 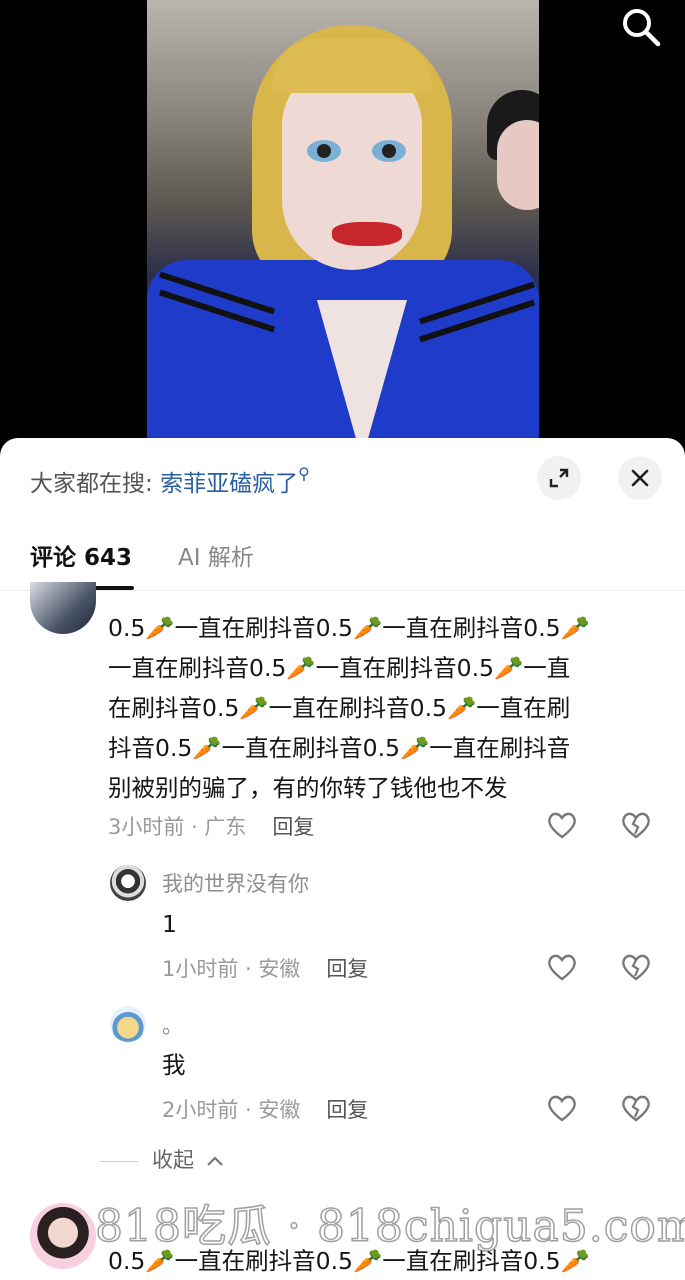 What do you see at coordinates (389, 151) in the screenshot?
I see `person-eye-right` at bounding box center [389, 151].